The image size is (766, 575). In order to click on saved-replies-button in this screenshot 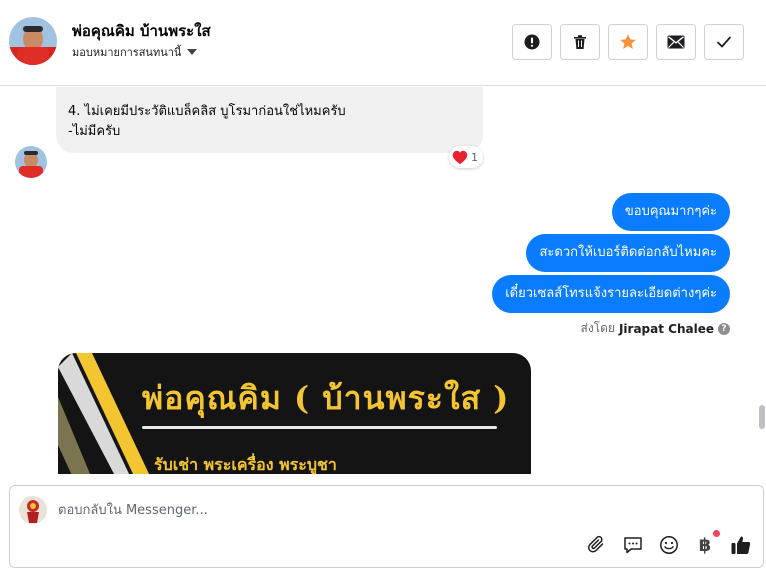, I will do `click(633, 545)`.